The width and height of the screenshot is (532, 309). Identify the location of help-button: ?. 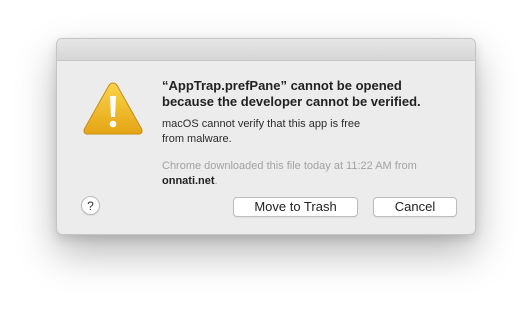
(90, 205).